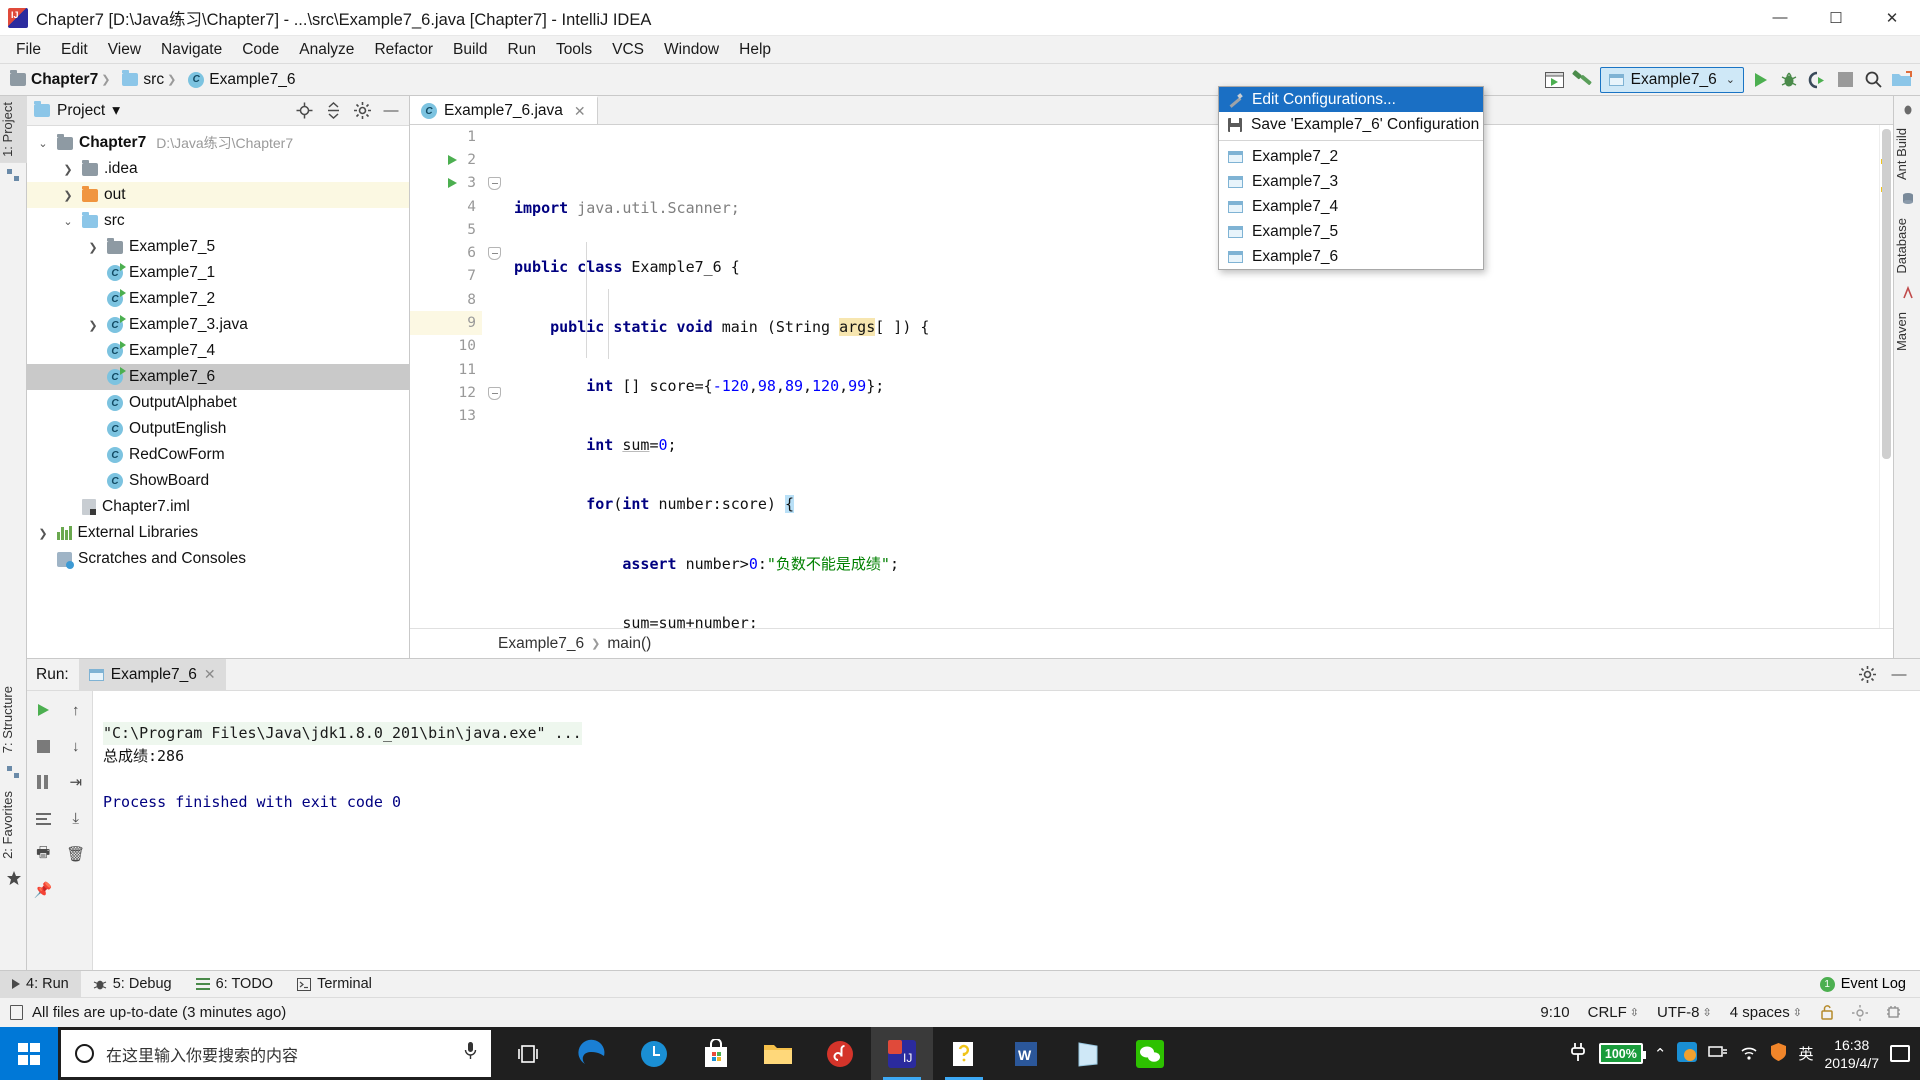 This screenshot has height=1080, width=1920. What do you see at coordinates (1869, 984) in the screenshot?
I see `event-log-button: 1 Event Log` at bounding box center [1869, 984].